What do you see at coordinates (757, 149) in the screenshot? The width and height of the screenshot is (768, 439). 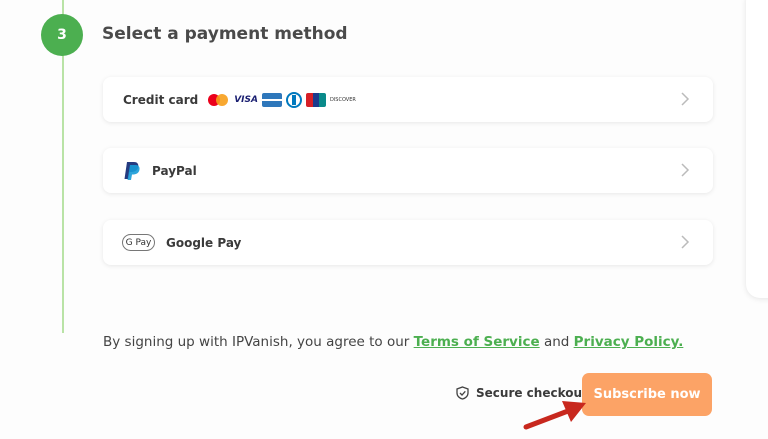 I see `order-summary-panel` at bounding box center [757, 149].